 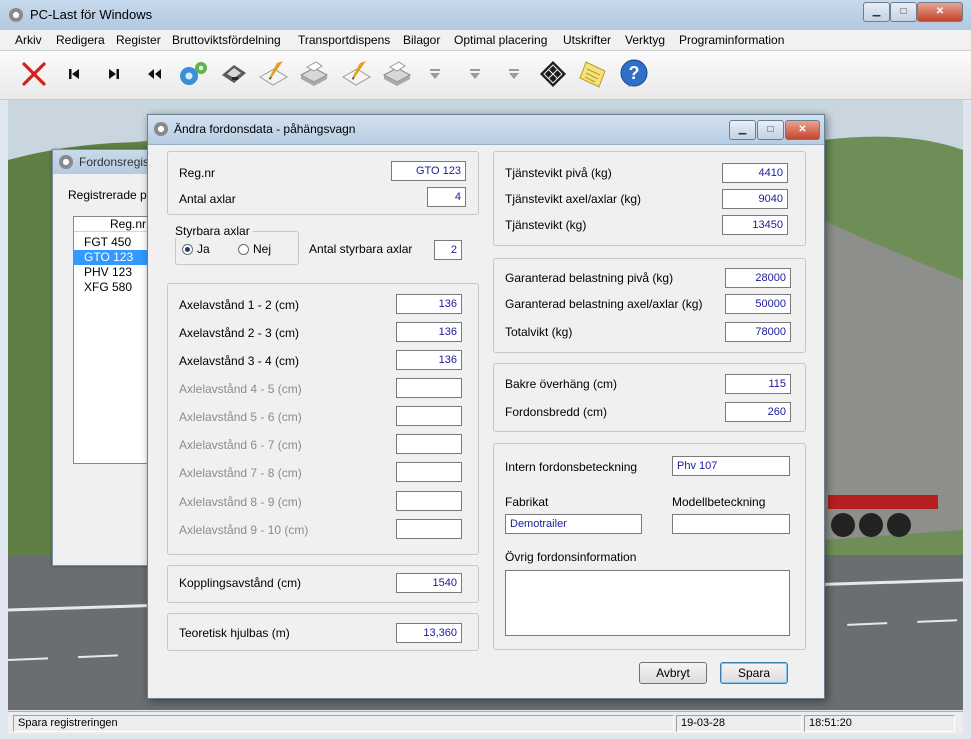 I want to click on dialog-title-bar: Ändra fordonsdata - påhängsvagn ▁ □ ✕, so click(x=486, y=130).